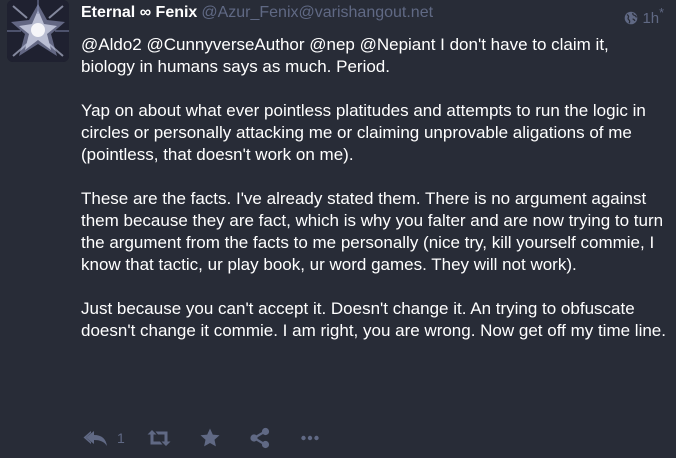 This screenshot has height=458, width=676. I want to click on ellipsis-icon, so click(310, 438).